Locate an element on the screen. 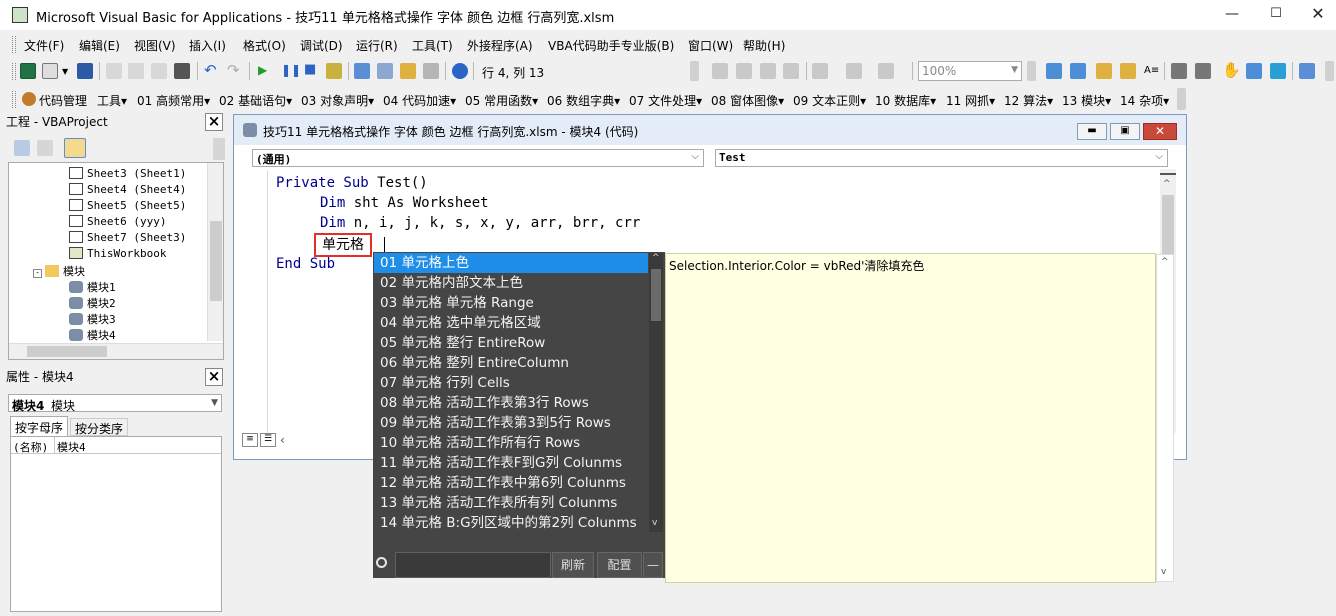 Image resolution: width=1336 pixels, height=616 pixels. project-explorer-icon is located at coordinates (362, 71).